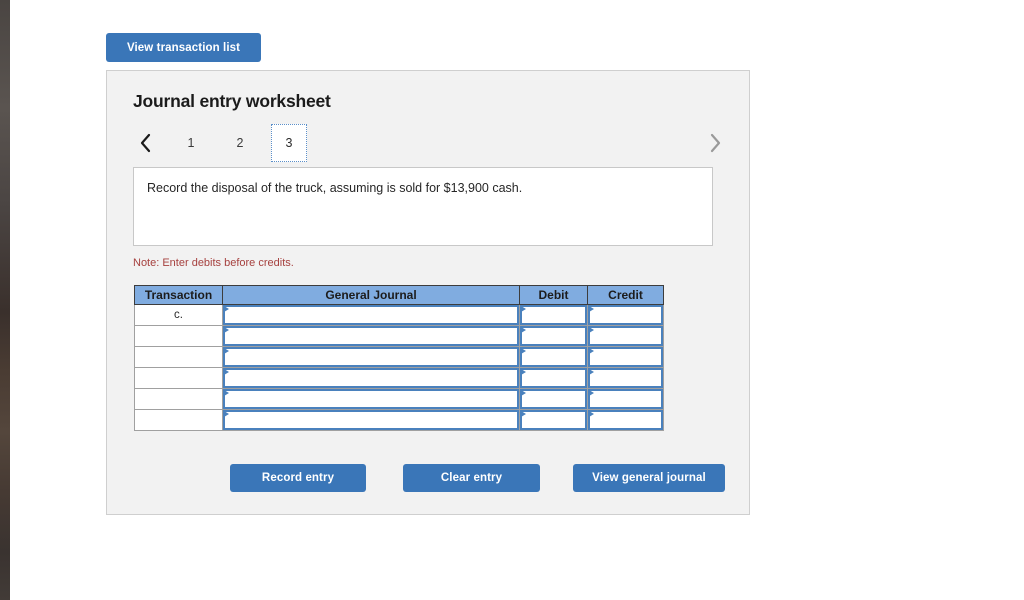 Image resolution: width=1024 pixels, height=600 pixels. I want to click on worksheet-tab-3: 3, so click(289, 143).